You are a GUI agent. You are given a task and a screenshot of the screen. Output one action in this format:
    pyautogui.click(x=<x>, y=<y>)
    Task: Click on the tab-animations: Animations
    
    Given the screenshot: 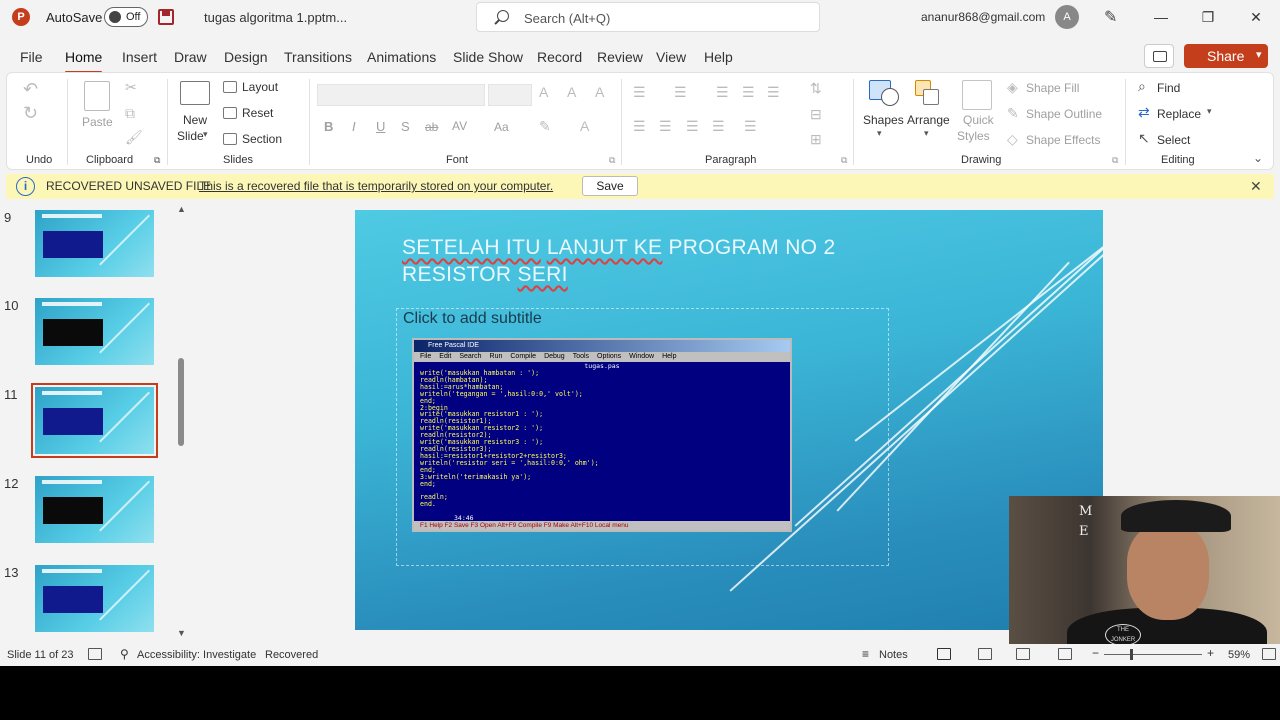 What is the action you would take?
    pyautogui.click(x=401, y=57)
    